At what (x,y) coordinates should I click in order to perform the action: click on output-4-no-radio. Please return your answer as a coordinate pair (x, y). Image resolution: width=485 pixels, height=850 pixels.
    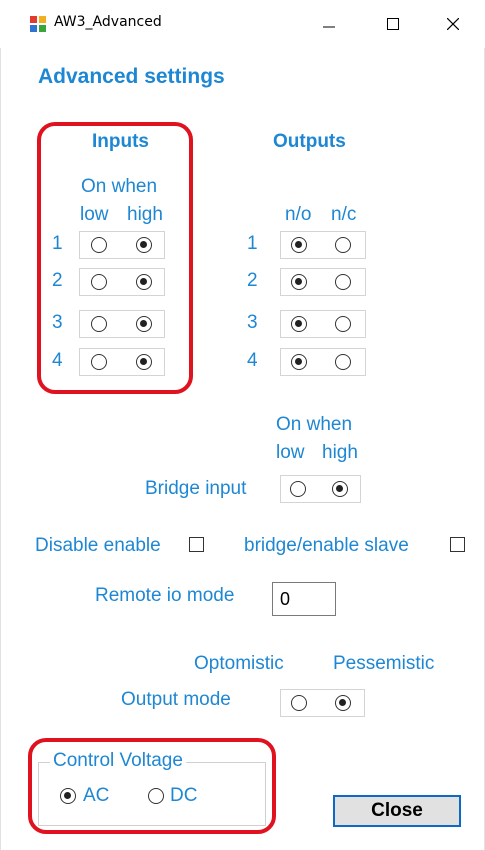
    Looking at the image, I should click on (299, 362).